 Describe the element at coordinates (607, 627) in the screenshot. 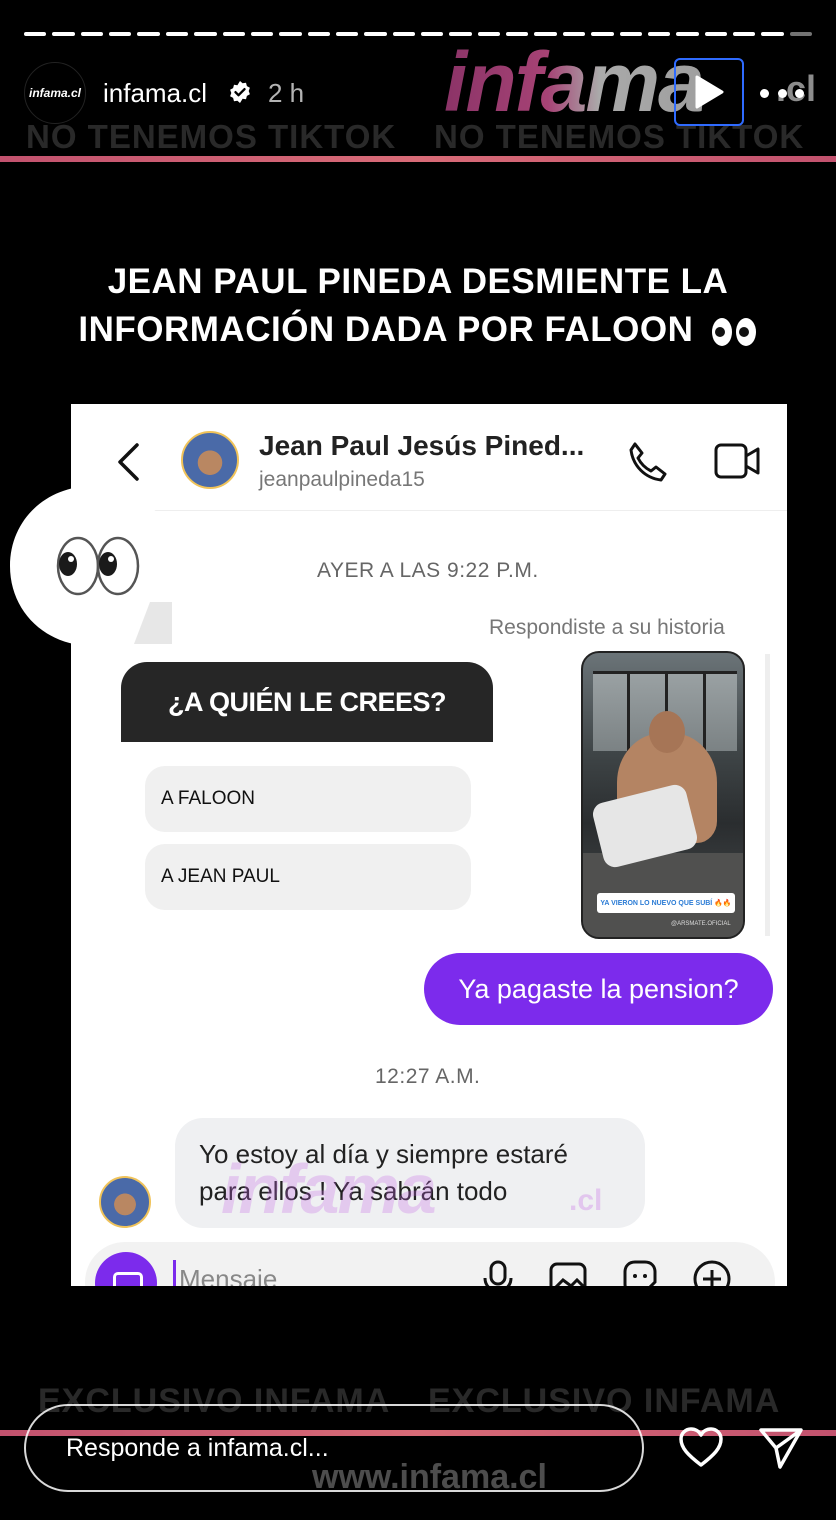

I see `replied-to-story-label: Respondiste a su historia` at that location.